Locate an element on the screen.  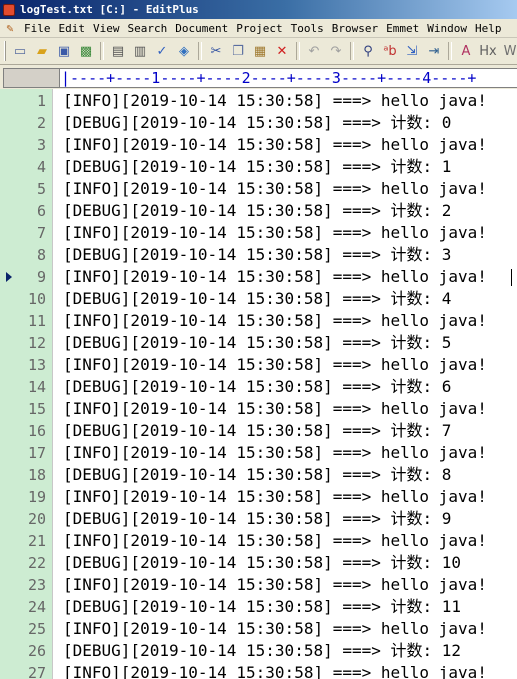
line-text: [DEBUG][2019-10-14 15:30:58] ===> 计数: 9 is located at coordinates (257, 519).